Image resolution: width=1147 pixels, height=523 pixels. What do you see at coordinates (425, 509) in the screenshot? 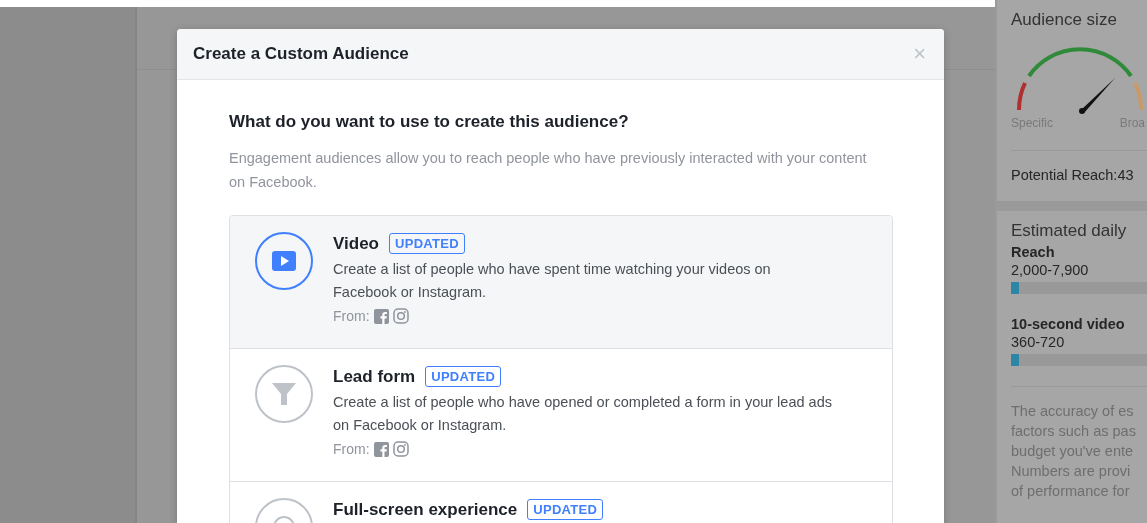
I see `option-title: Full-screen experience` at bounding box center [425, 509].